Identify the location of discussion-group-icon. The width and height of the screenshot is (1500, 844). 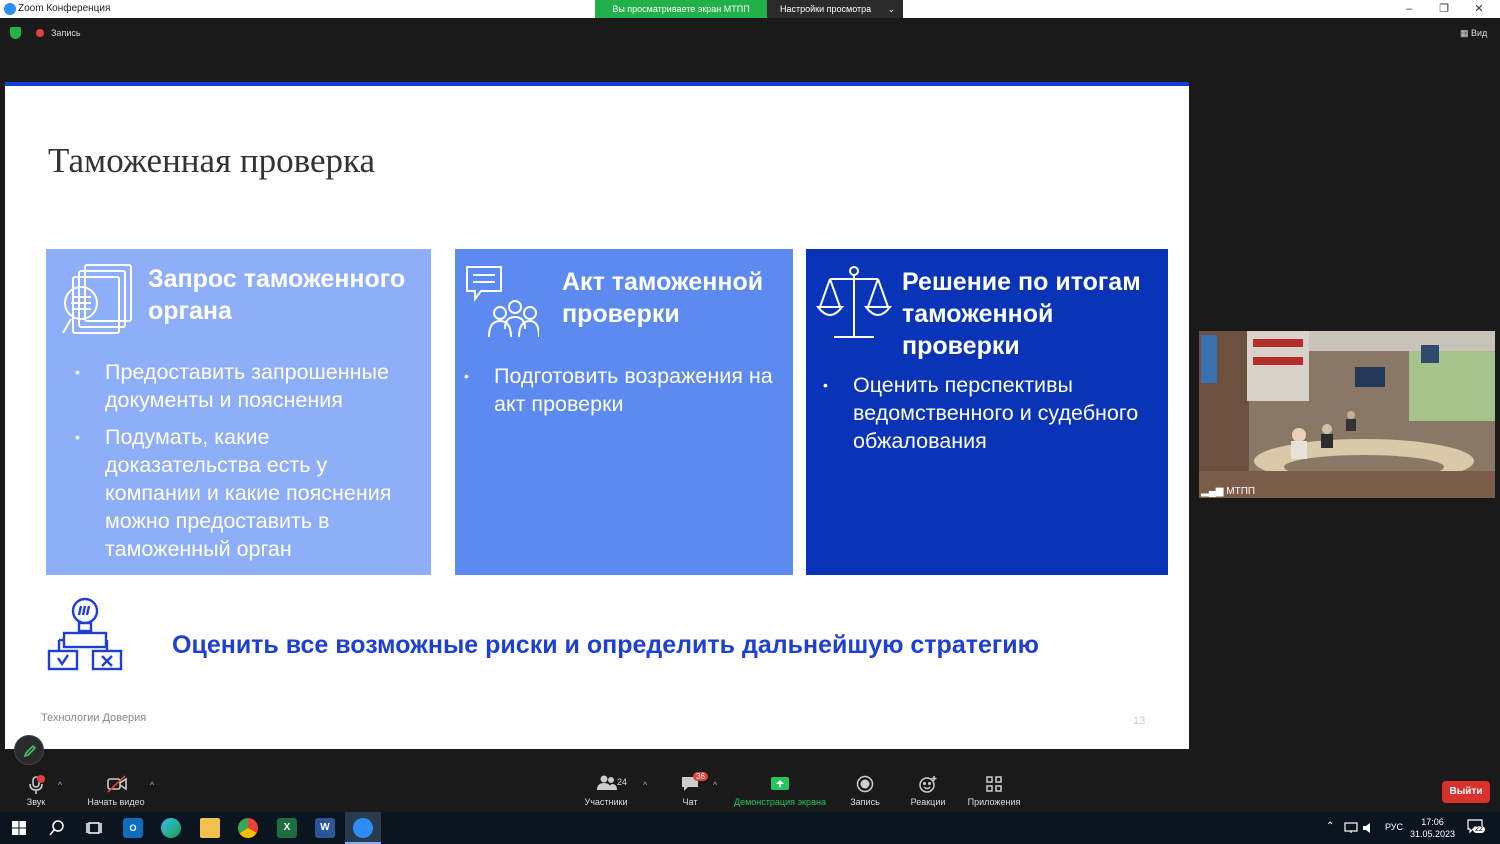
(502, 302).